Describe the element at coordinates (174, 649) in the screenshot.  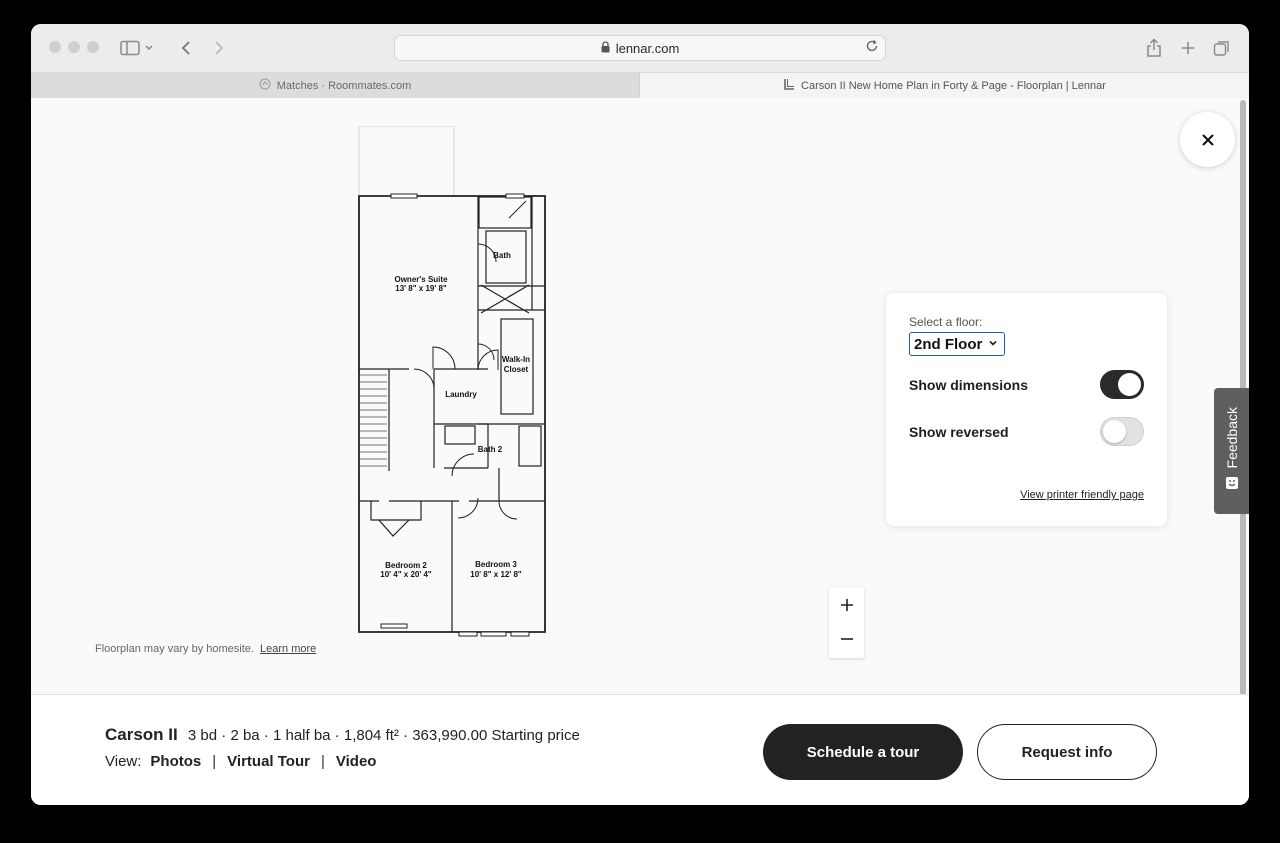
I see `disclaimer-text: Floorplan may vary by homesite.` at that location.